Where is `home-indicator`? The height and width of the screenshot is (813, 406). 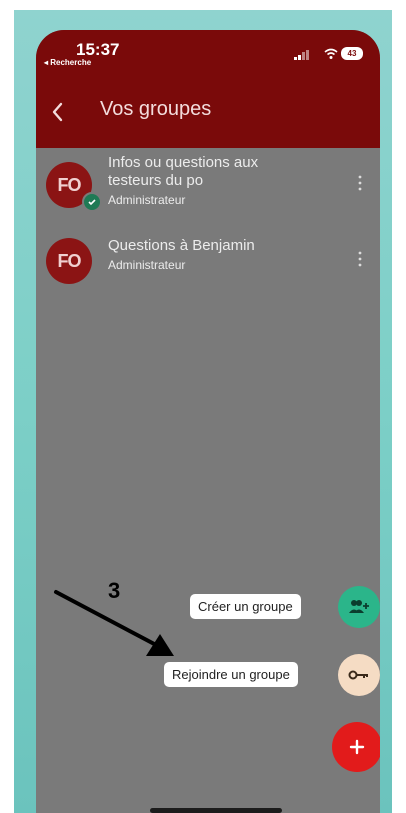
home-indicator is located at coordinates (216, 810).